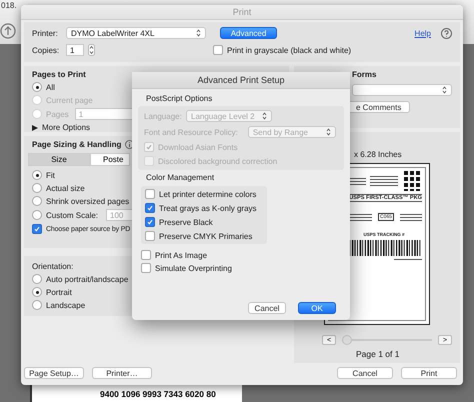 Image resolution: width=474 pixels, height=402 pixels. Describe the element at coordinates (9, 5) in the screenshot. I see `document-tab-title: 018.` at that location.